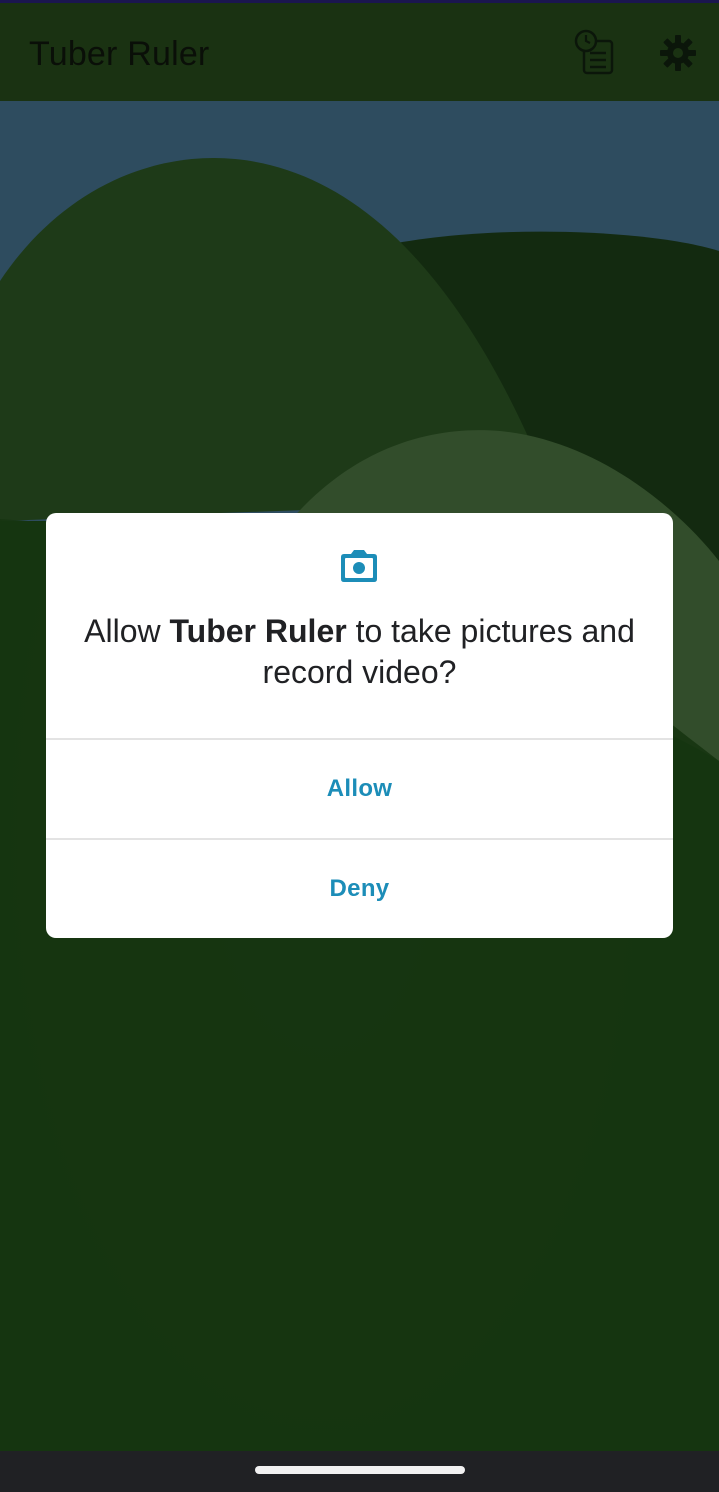 Image resolution: width=719 pixels, height=1492 pixels. Describe the element at coordinates (127, 631) in the screenshot. I see `message-prefix: Allow` at that location.